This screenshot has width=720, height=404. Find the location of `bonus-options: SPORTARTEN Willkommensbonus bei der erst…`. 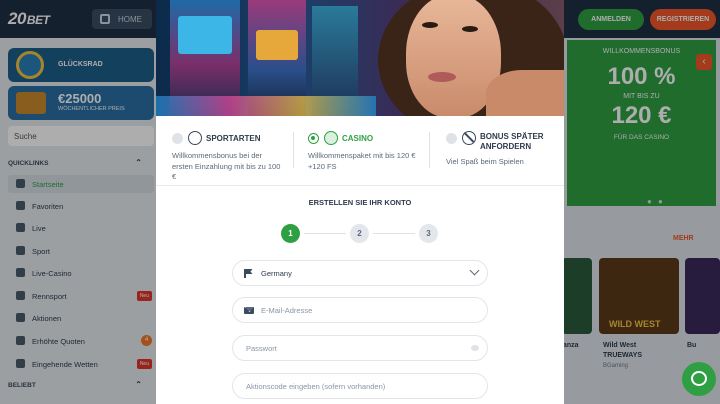

bonus-options: SPORTARTEN Willkommensbonus bei der erst… is located at coordinates (360, 154).